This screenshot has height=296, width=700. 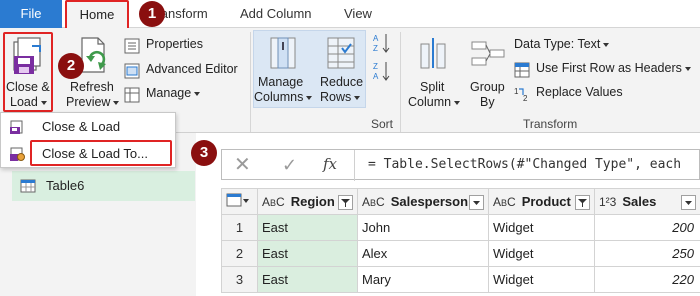 I want to click on cell-salesperson: Mary, so click(x=423, y=279).